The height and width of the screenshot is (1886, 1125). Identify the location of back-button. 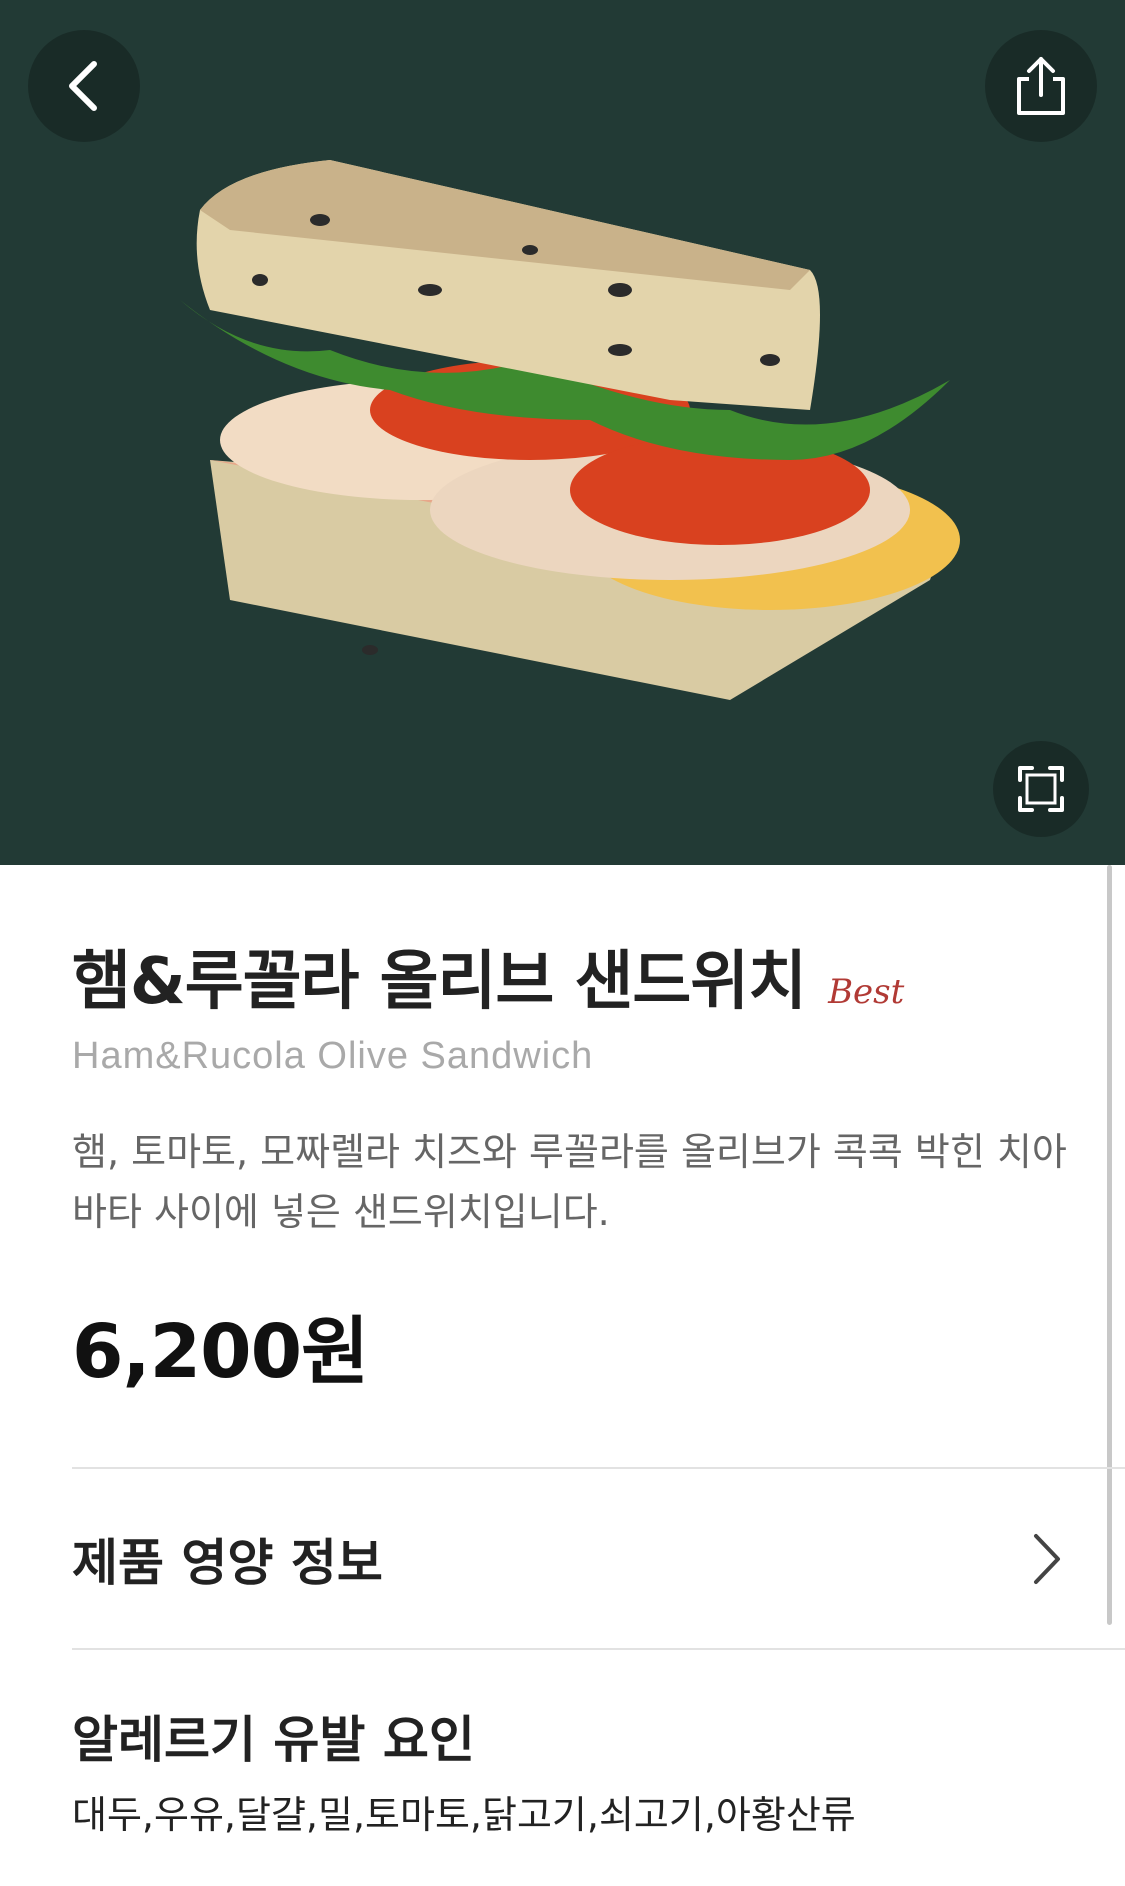
(84, 86).